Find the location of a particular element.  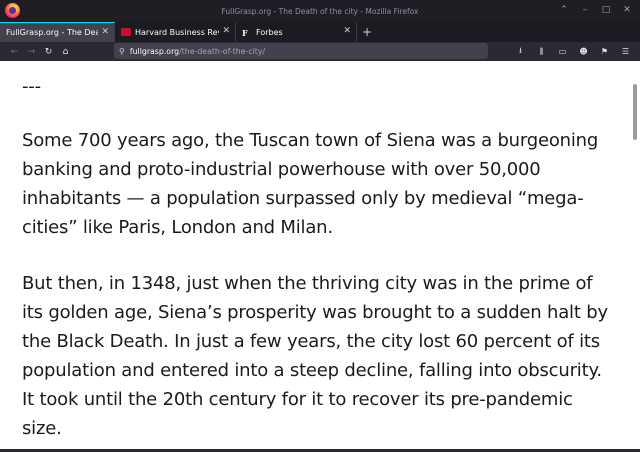

back-arrow-icon: ← is located at coordinates (14, 51).